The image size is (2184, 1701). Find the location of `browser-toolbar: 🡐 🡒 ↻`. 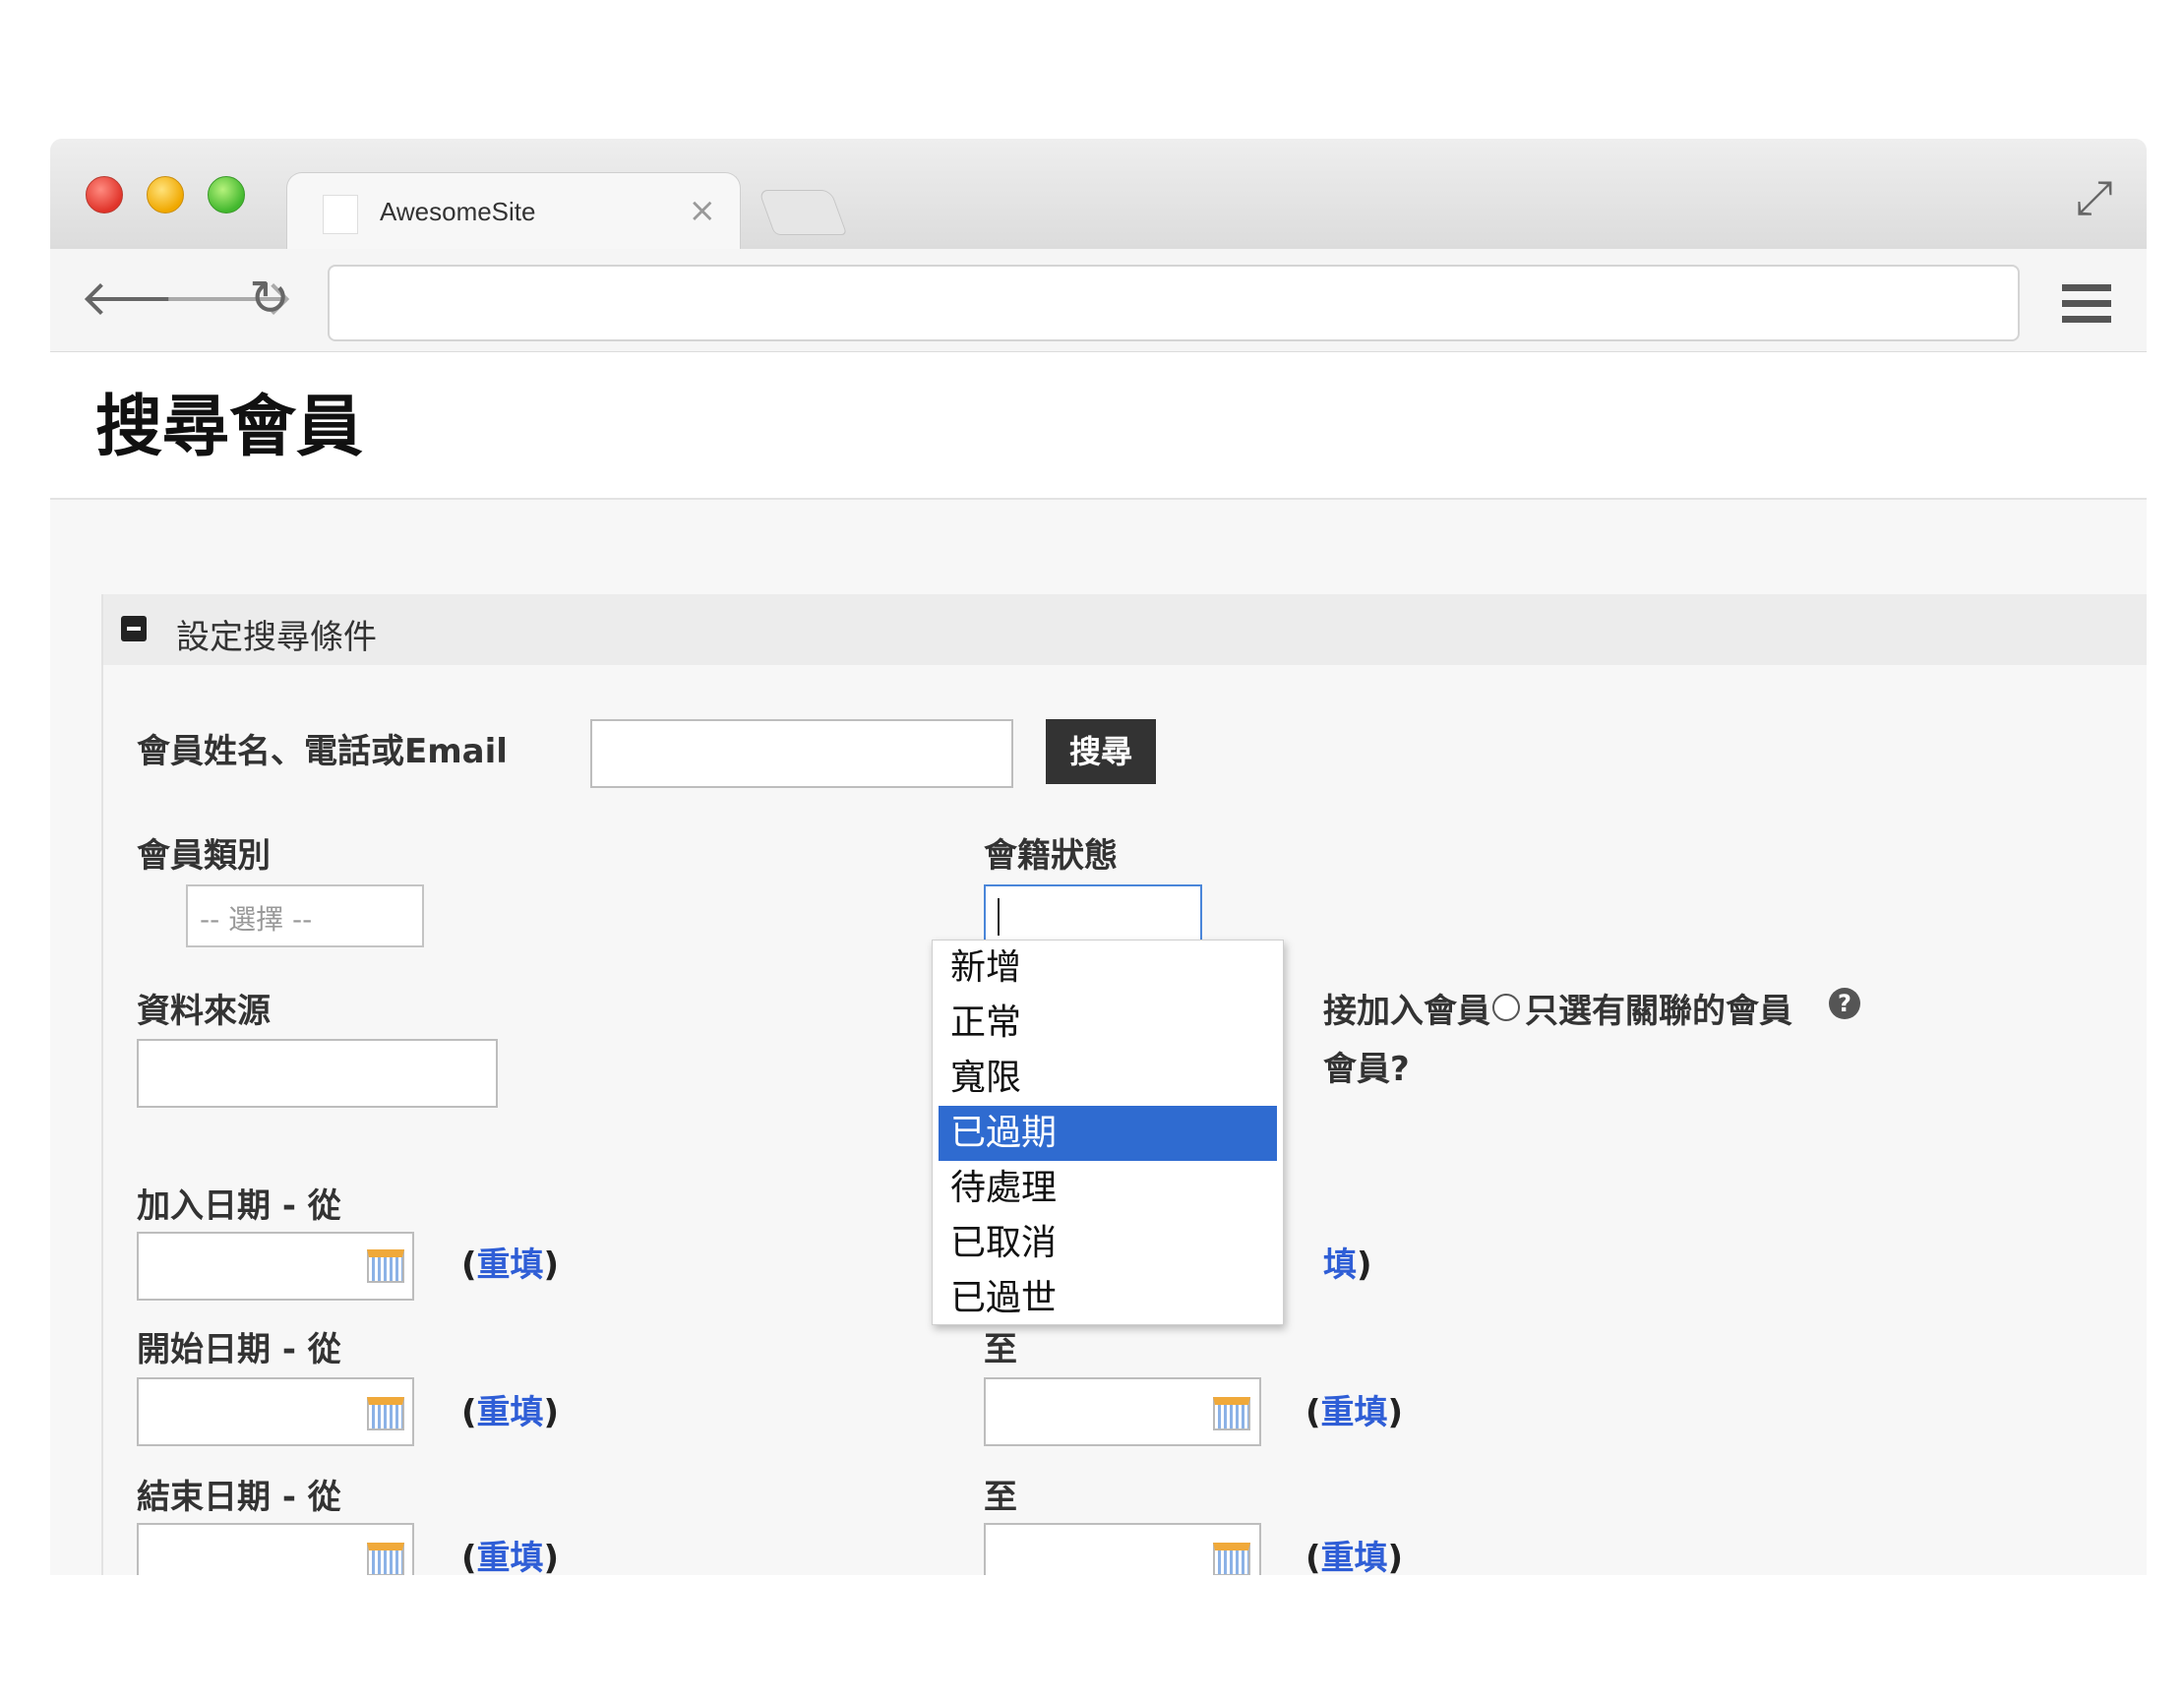

browser-toolbar: 🡐 🡒 ↻ is located at coordinates (1098, 300).